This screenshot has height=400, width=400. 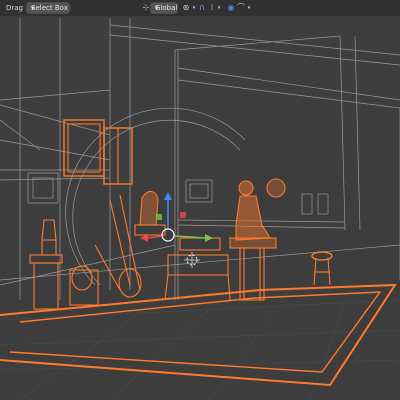 What do you see at coordinates (164, 8) in the screenshot?
I see `orientation-dropdown: Global ▾` at bounding box center [164, 8].